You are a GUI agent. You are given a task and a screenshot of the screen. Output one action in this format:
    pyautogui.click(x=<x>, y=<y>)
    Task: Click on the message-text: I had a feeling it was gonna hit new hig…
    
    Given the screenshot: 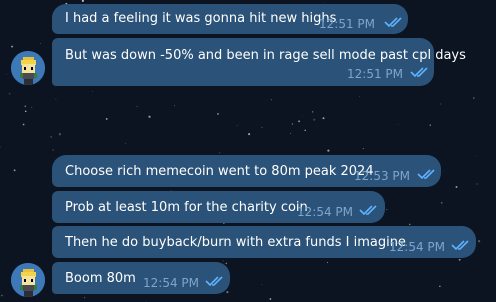 What is the action you would take?
    pyautogui.click(x=201, y=18)
    